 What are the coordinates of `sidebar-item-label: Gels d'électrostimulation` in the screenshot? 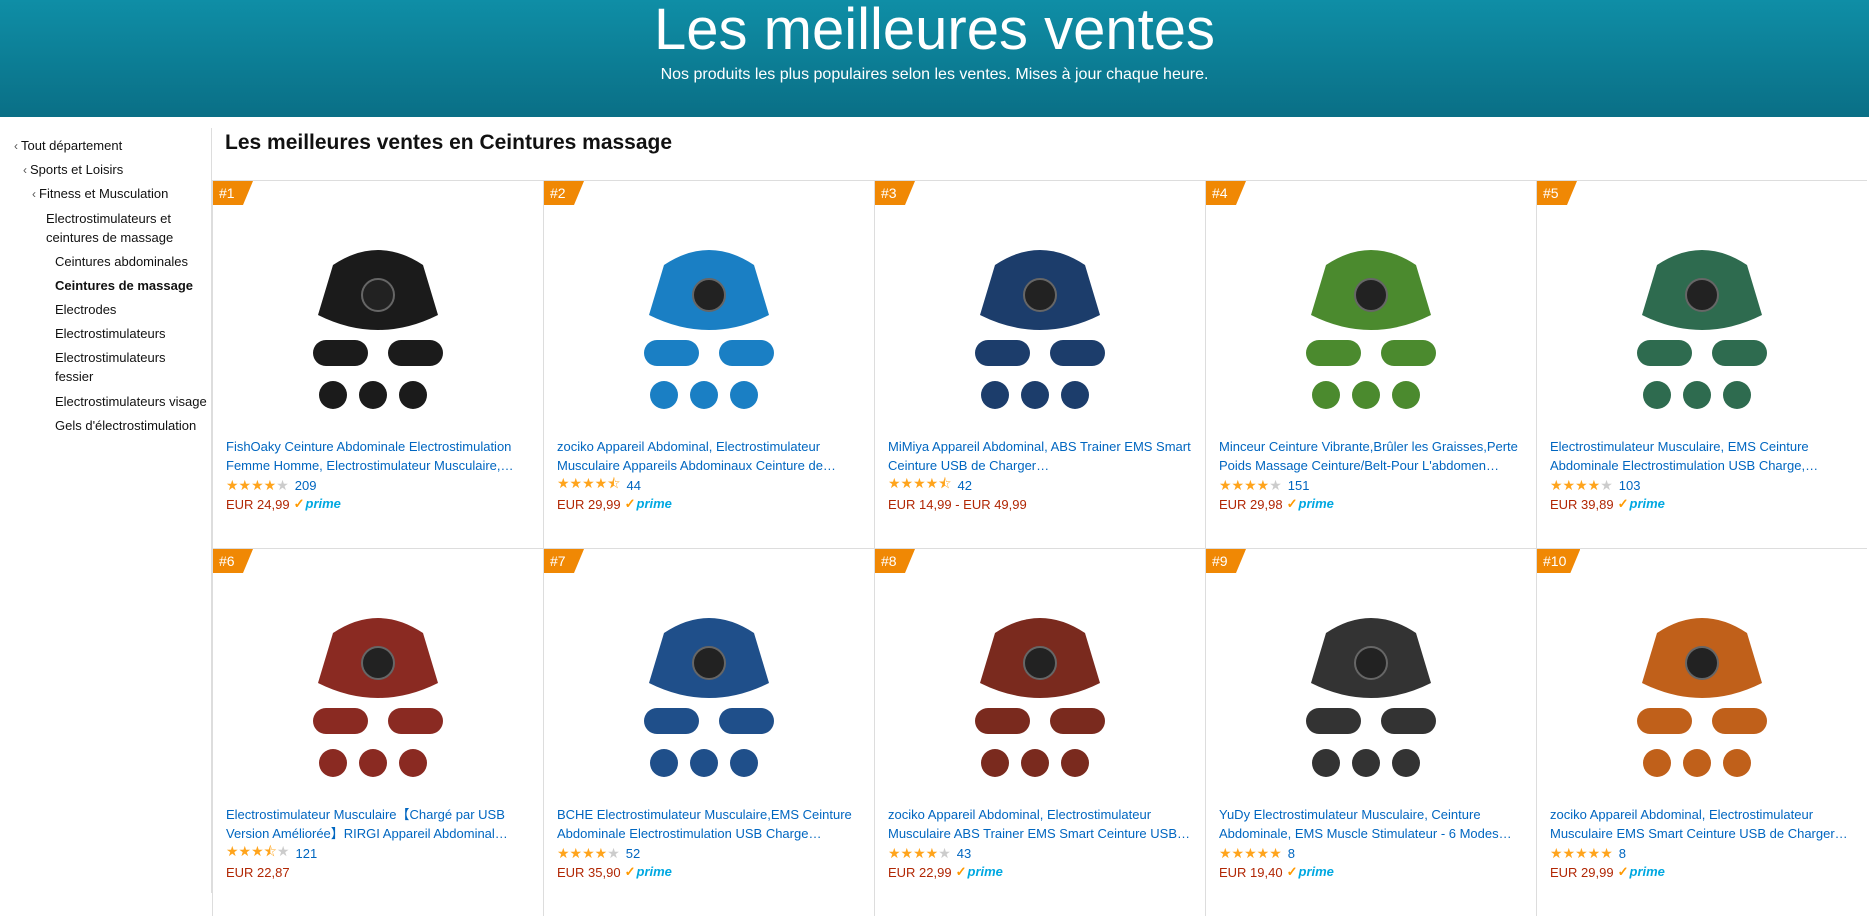 It's located at (126, 425).